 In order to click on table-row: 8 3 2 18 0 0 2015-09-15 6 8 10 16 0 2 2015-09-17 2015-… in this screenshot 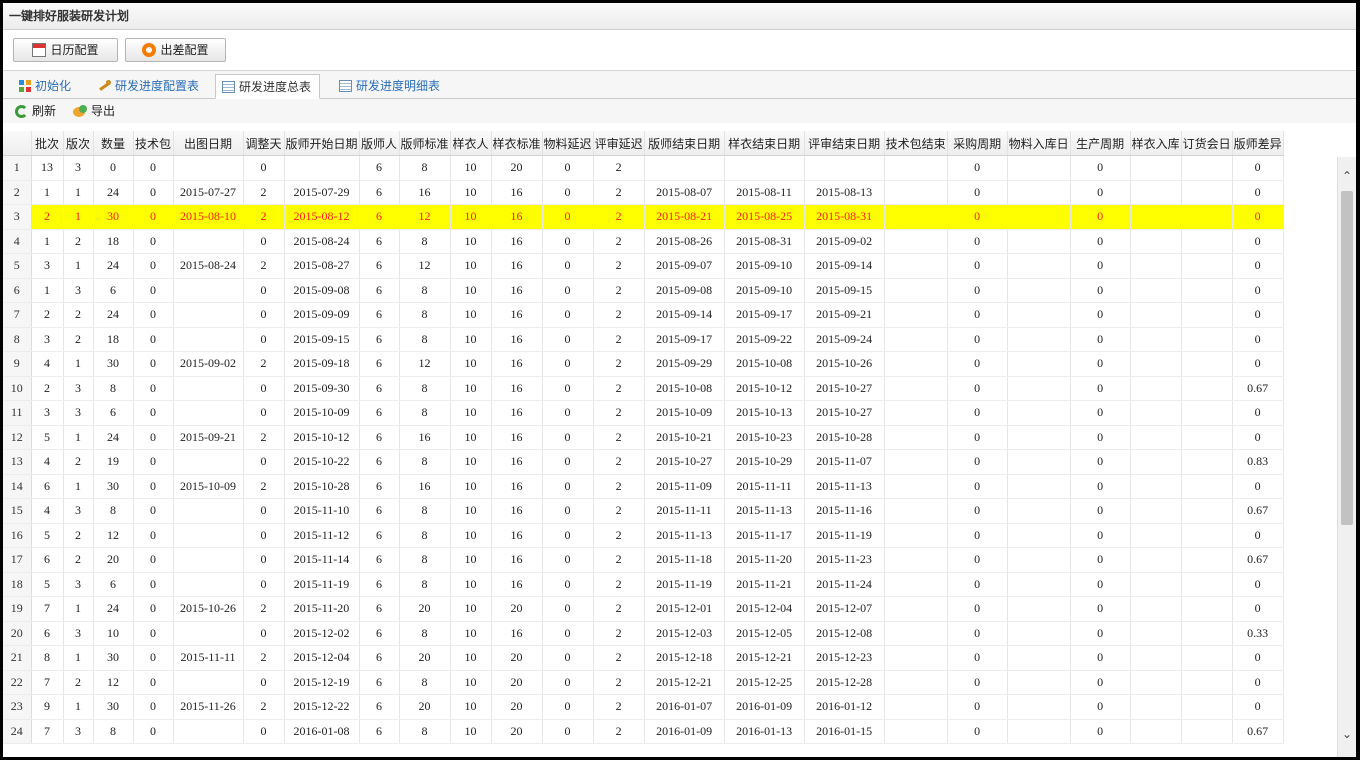, I will do `click(643, 339)`.